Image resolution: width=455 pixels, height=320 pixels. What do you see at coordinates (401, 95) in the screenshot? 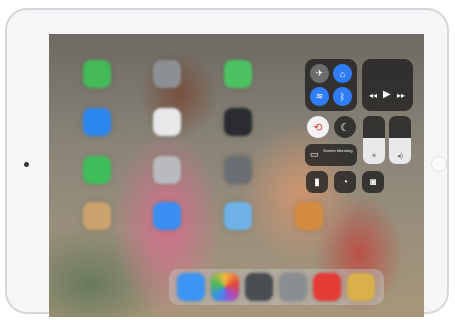
I see `next-track-icon: ▸▸` at bounding box center [401, 95].